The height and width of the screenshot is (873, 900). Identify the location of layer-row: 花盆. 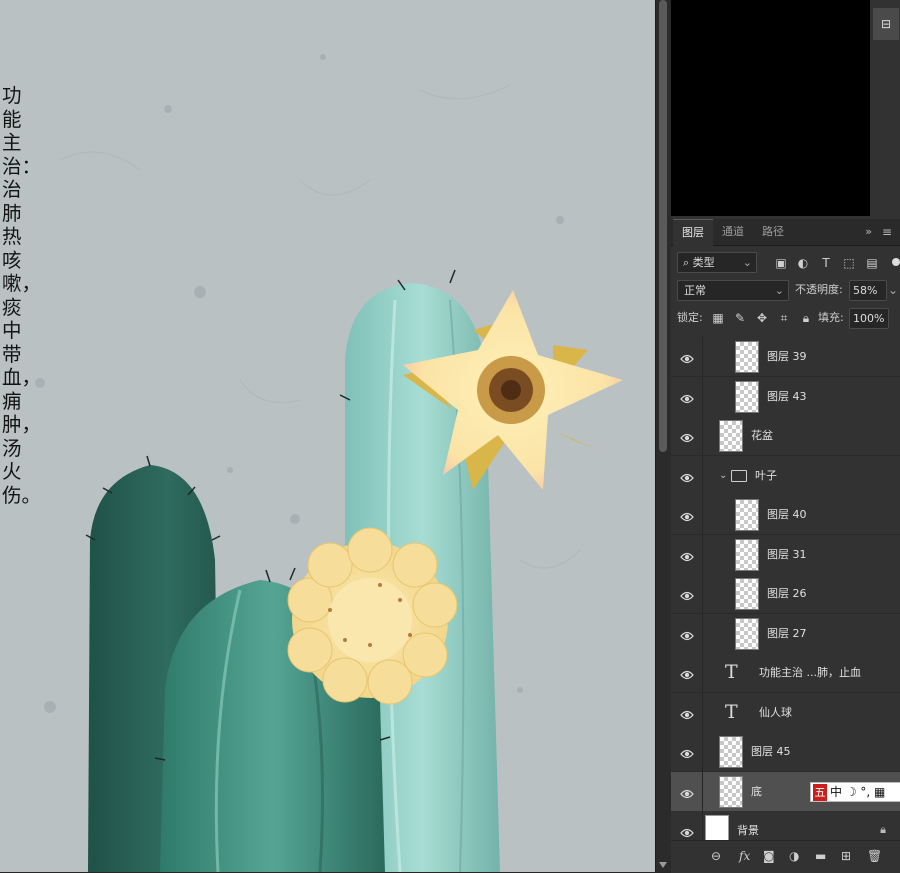
(785, 436).